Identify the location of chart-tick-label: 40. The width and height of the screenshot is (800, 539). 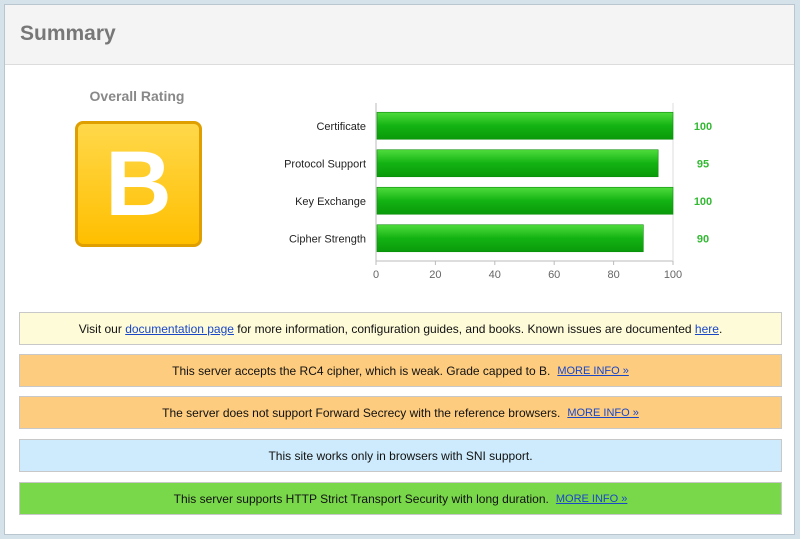
(495, 275).